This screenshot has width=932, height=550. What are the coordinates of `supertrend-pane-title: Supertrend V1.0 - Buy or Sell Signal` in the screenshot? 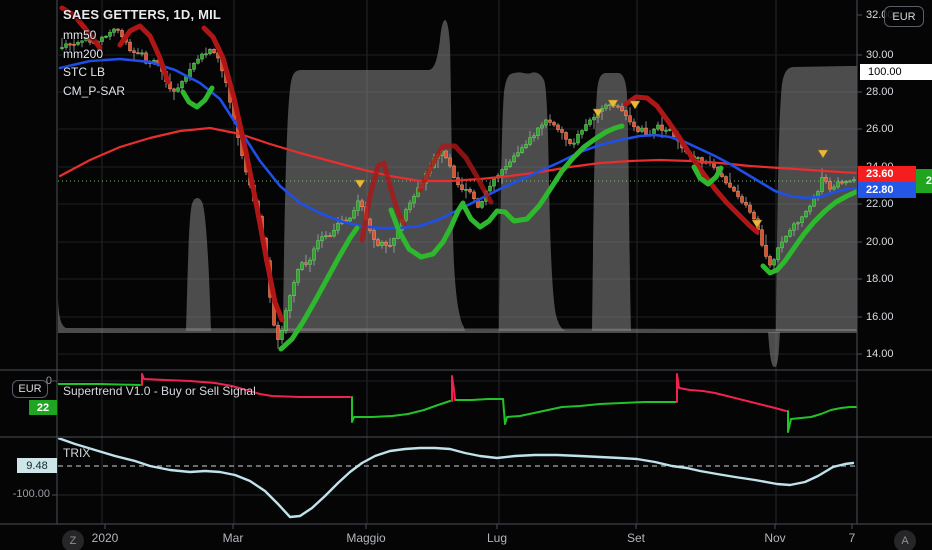 It's located at (159, 391).